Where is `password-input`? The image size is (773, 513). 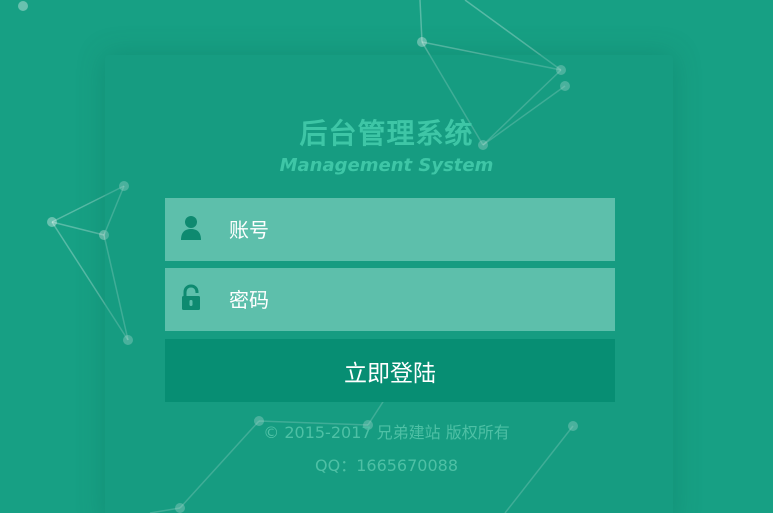
password-input is located at coordinates (414, 299).